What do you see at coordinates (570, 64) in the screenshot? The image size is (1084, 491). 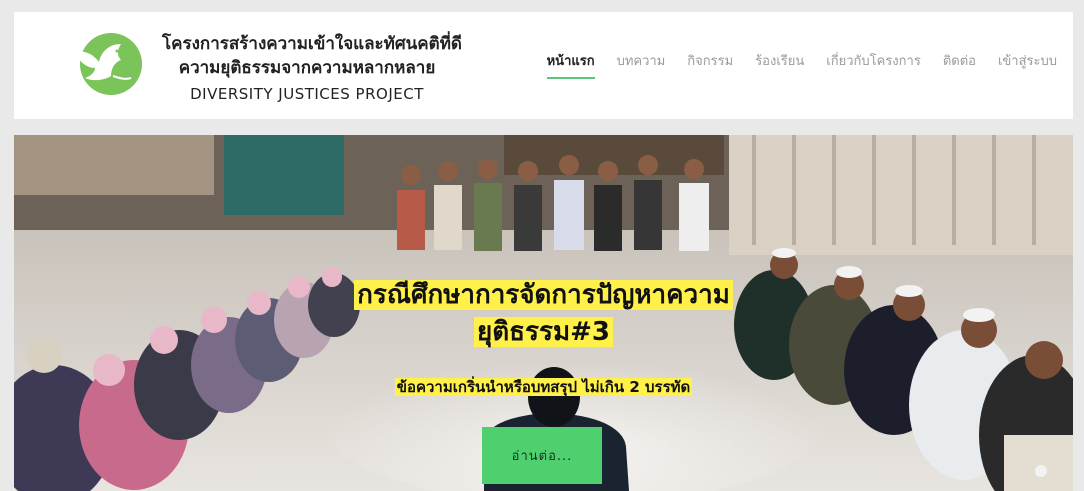 I see `nav-item-home: หน้าแรก` at bounding box center [570, 64].